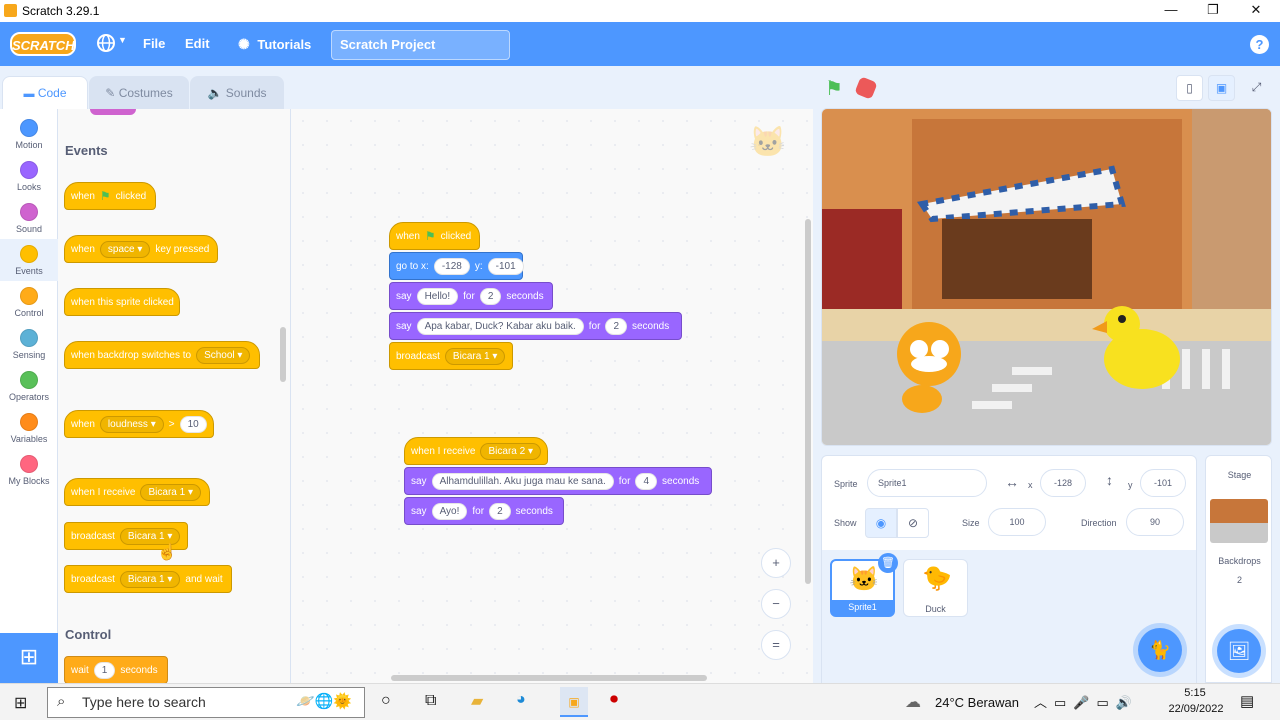  What do you see at coordinates (29, 344) in the screenshot?
I see `category-sensing: Sensing` at bounding box center [29, 344].